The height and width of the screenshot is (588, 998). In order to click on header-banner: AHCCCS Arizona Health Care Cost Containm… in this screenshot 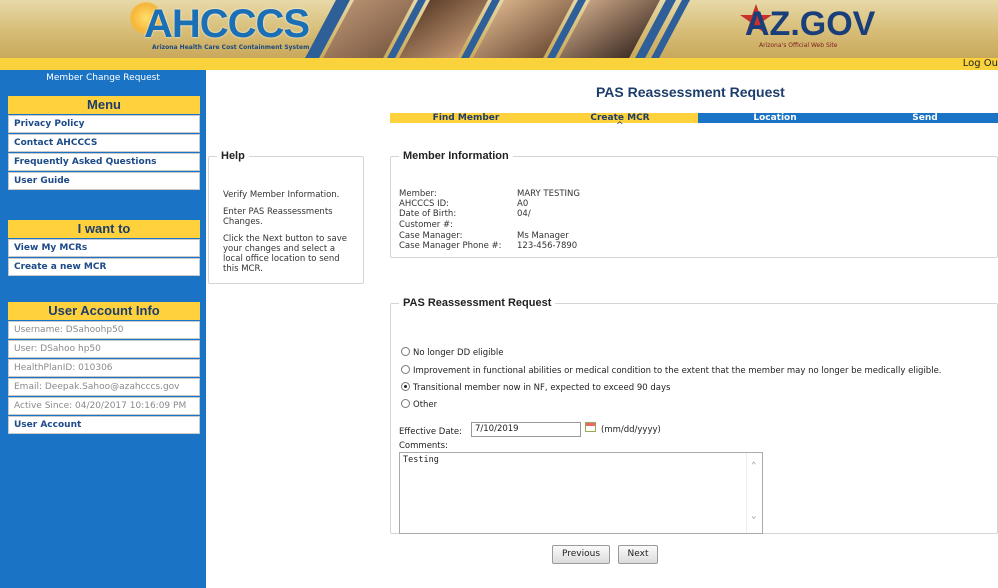, I will do `click(499, 29)`.